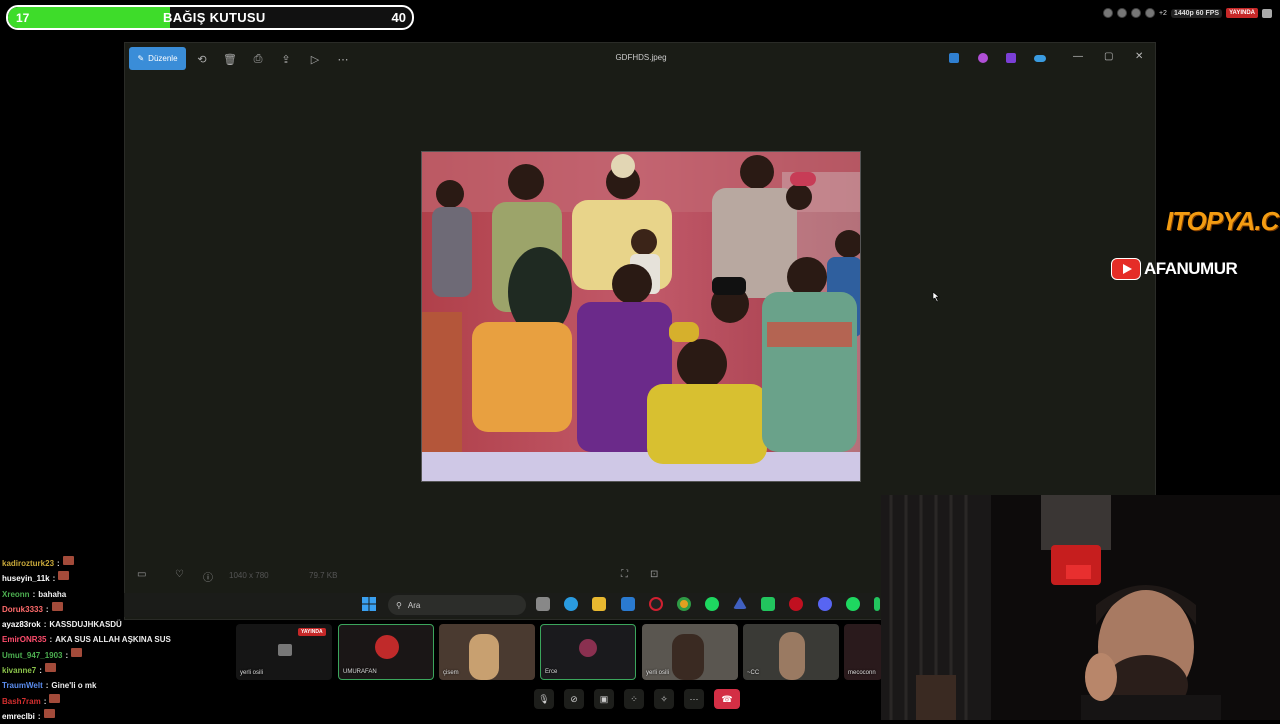  I want to click on call-tile: mecoconn, so click(863, 652).